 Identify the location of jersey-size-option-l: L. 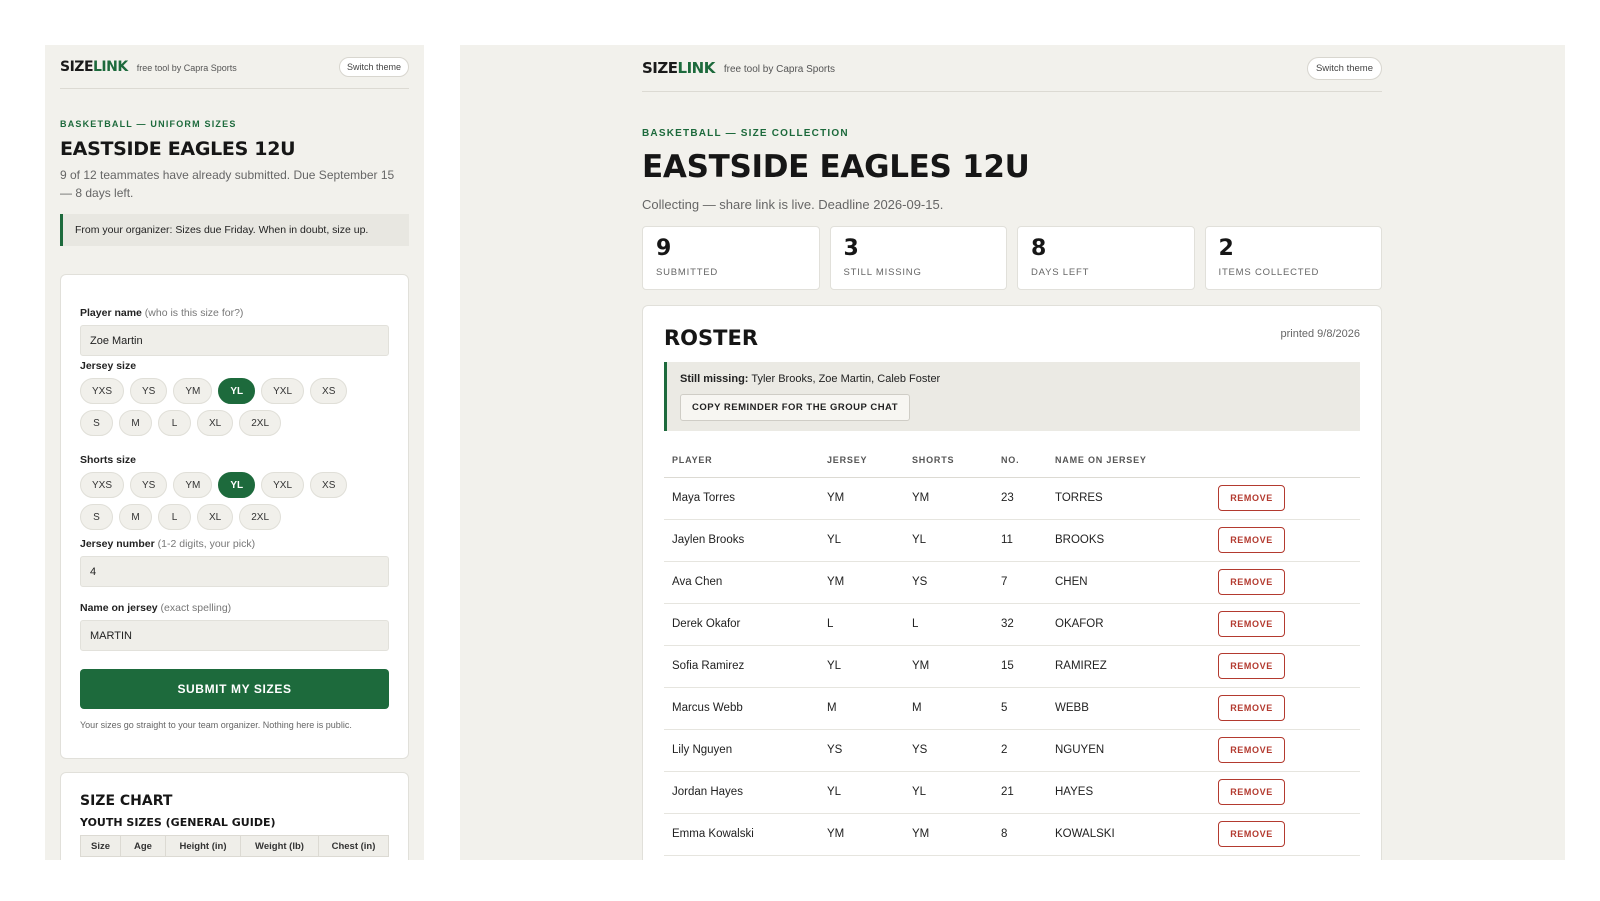
(174, 423).